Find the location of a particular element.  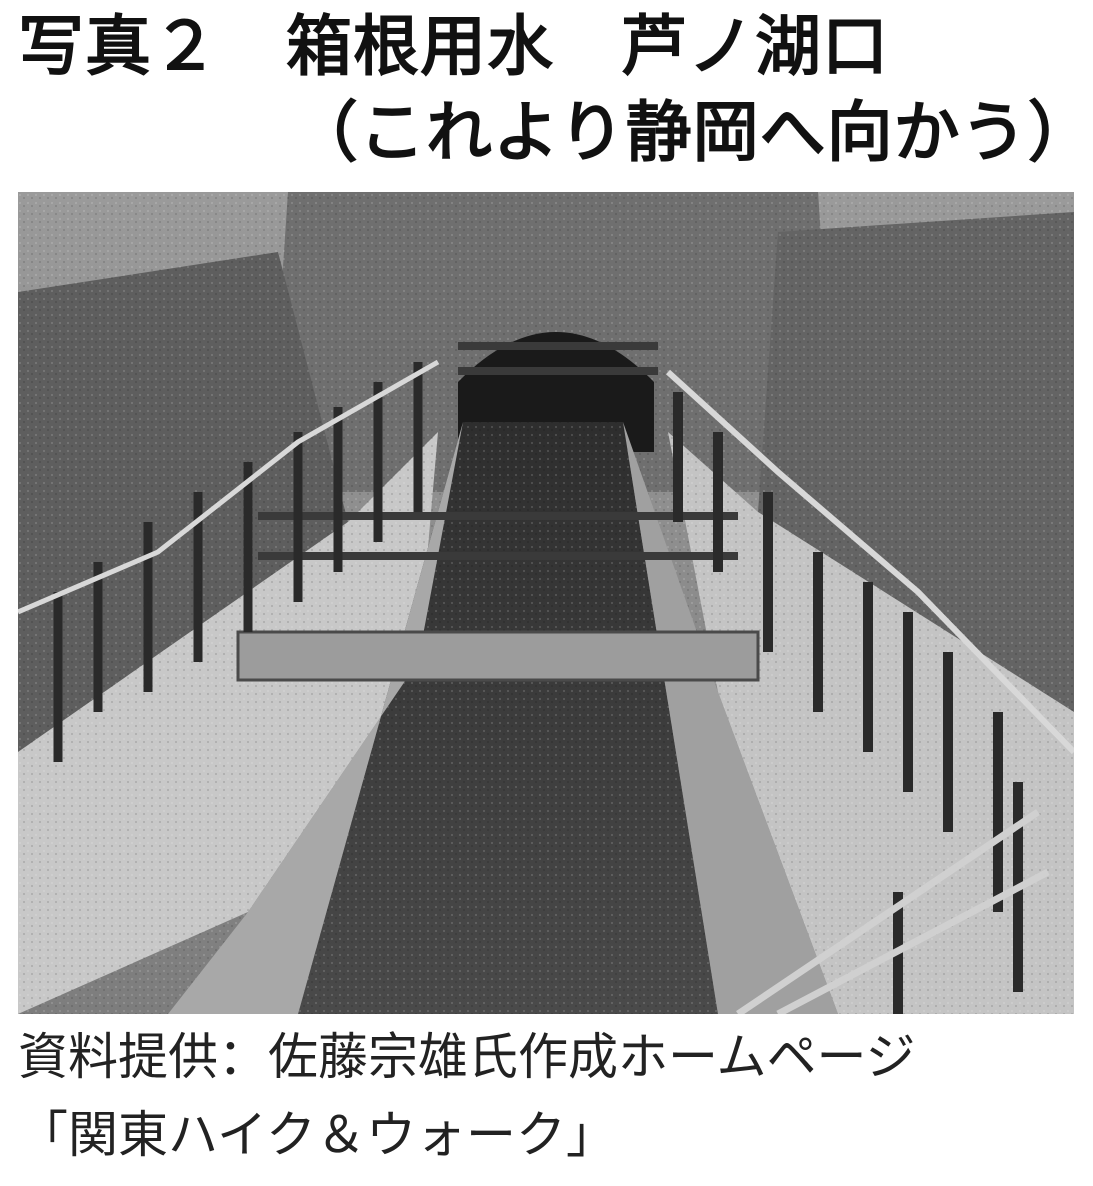

photo-title-line-2: （これより静岡へ向かう） is located at coordinates (692, 132).